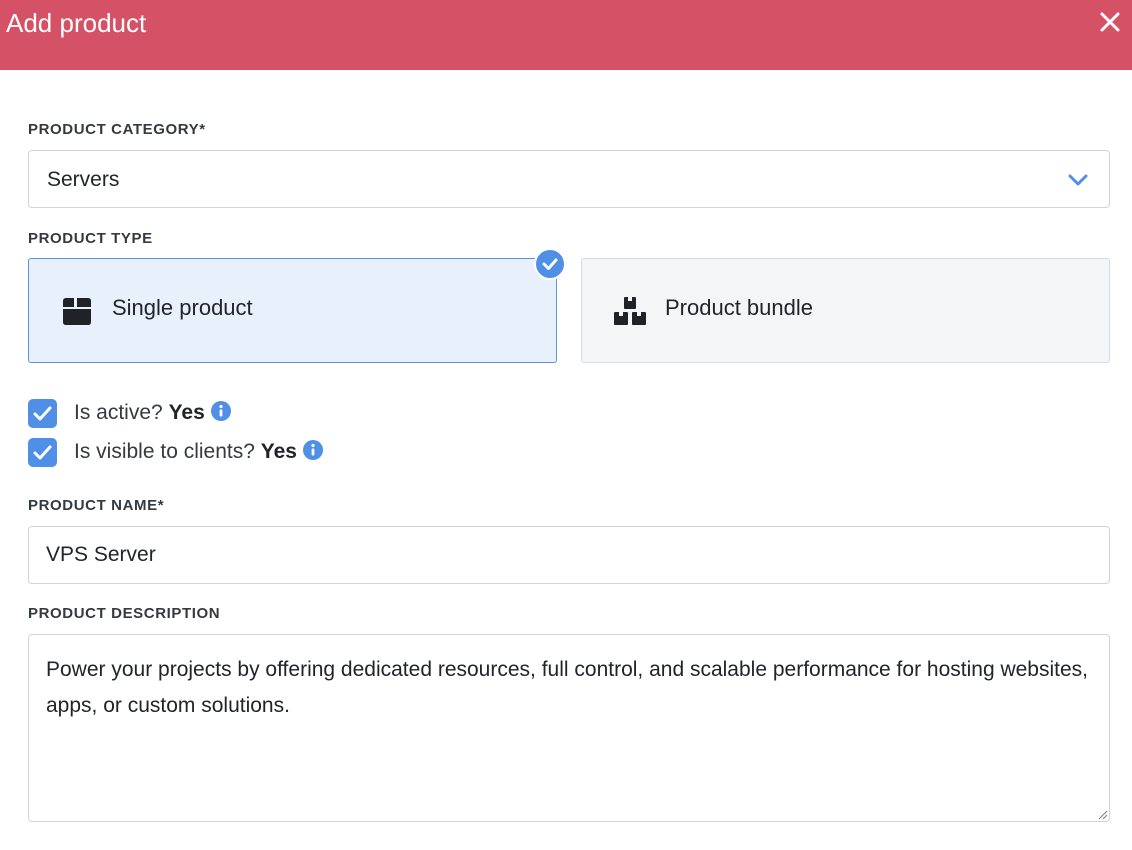 The height and width of the screenshot is (850, 1132). I want to click on close-icon, so click(1110, 22).